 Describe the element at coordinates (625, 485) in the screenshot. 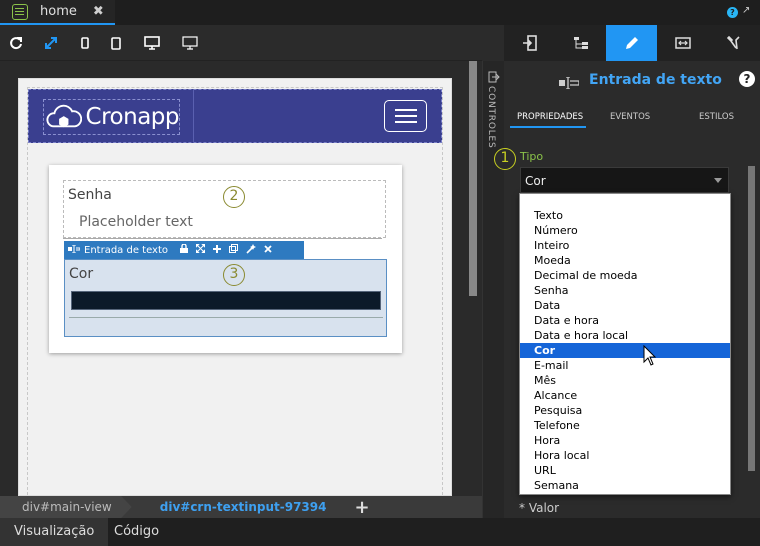

I see `dropdown-option: Semana` at that location.